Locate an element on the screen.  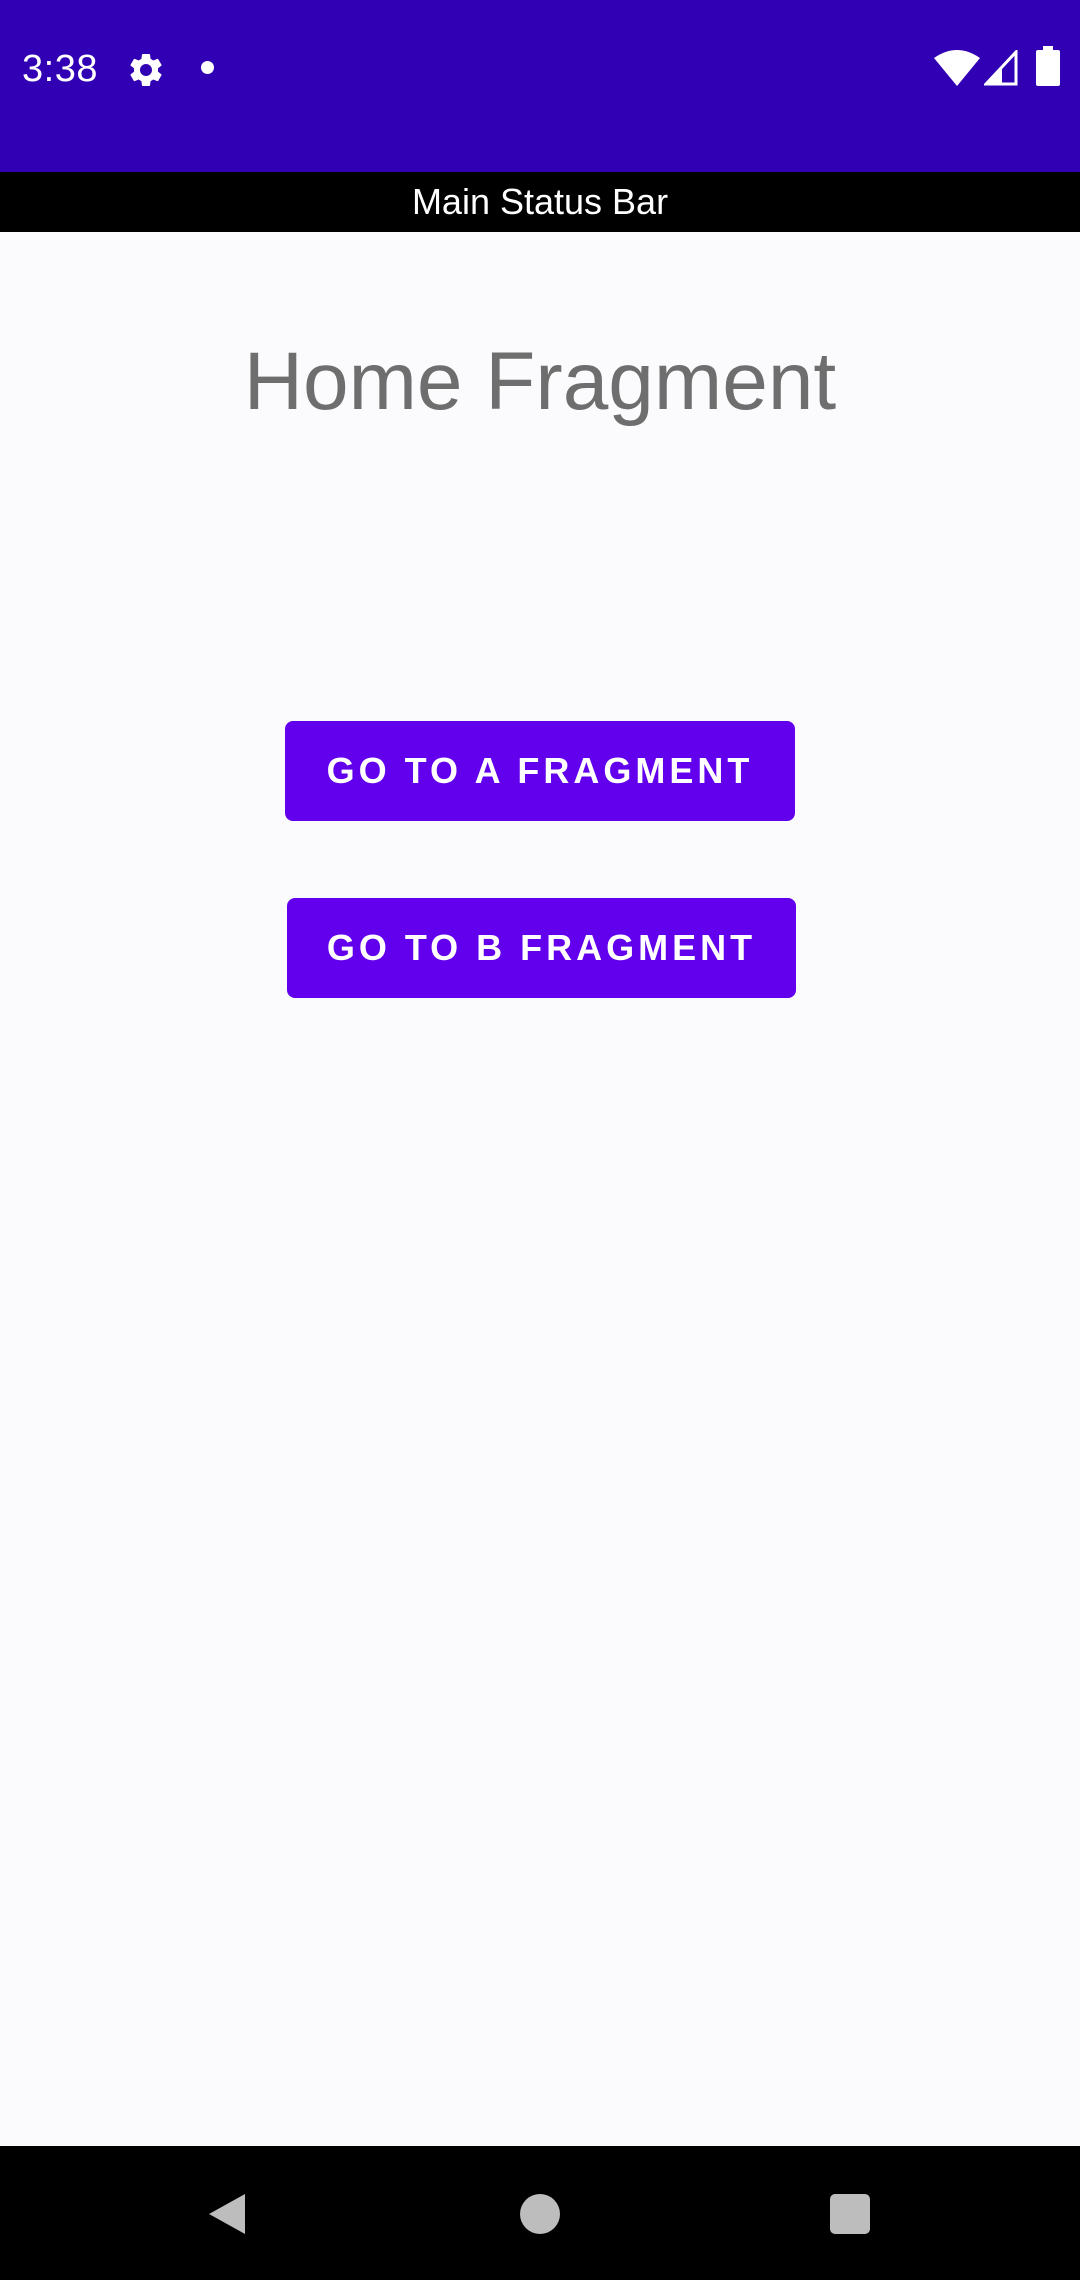
go-to-b-fragment-button: GO TO B FRAGMENT is located at coordinates (541, 948).